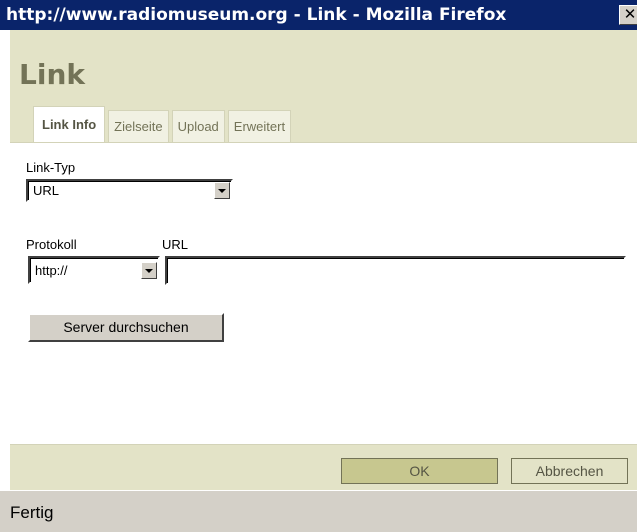  I want to click on link-type-value: URL, so click(46, 190).